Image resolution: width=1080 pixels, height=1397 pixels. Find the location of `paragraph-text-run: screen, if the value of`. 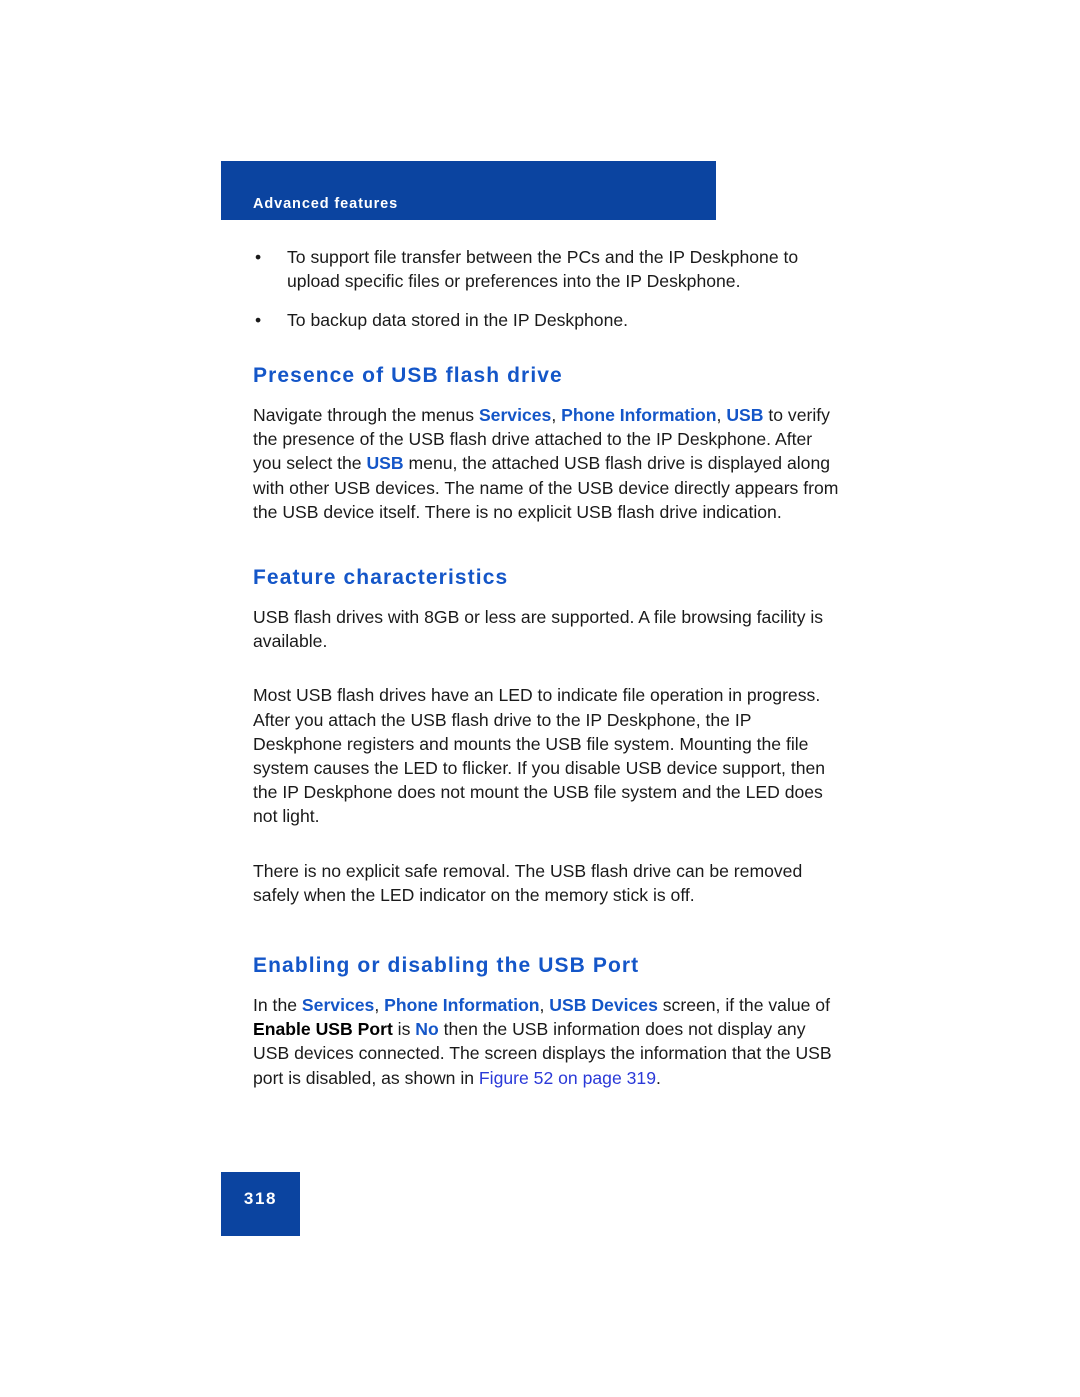

paragraph-text-run: screen, if the value of is located at coordinates (743, 1005).